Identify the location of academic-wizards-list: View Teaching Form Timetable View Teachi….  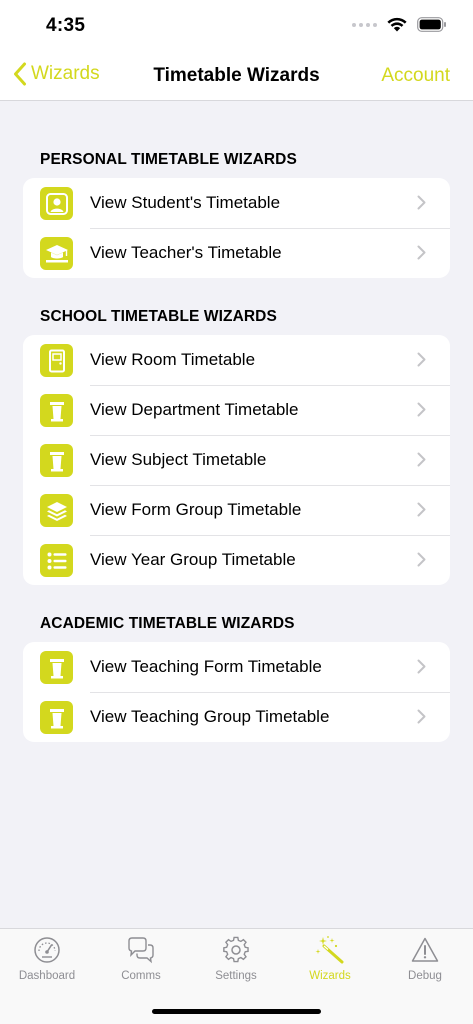
(236, 692).